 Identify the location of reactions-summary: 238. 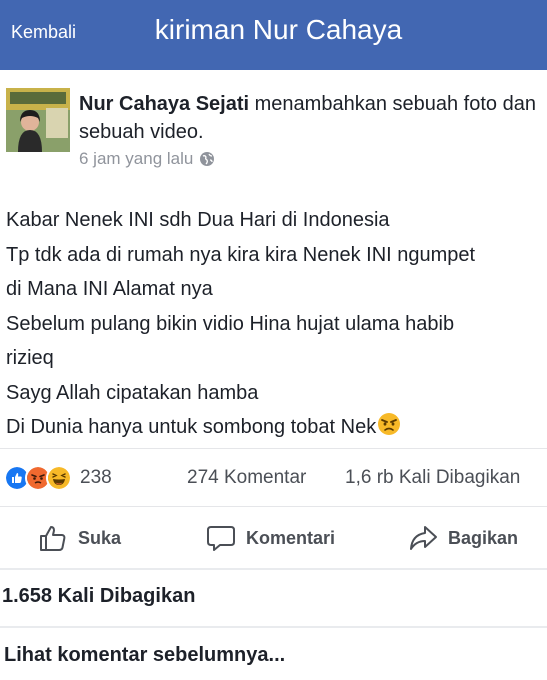
(58, 478).